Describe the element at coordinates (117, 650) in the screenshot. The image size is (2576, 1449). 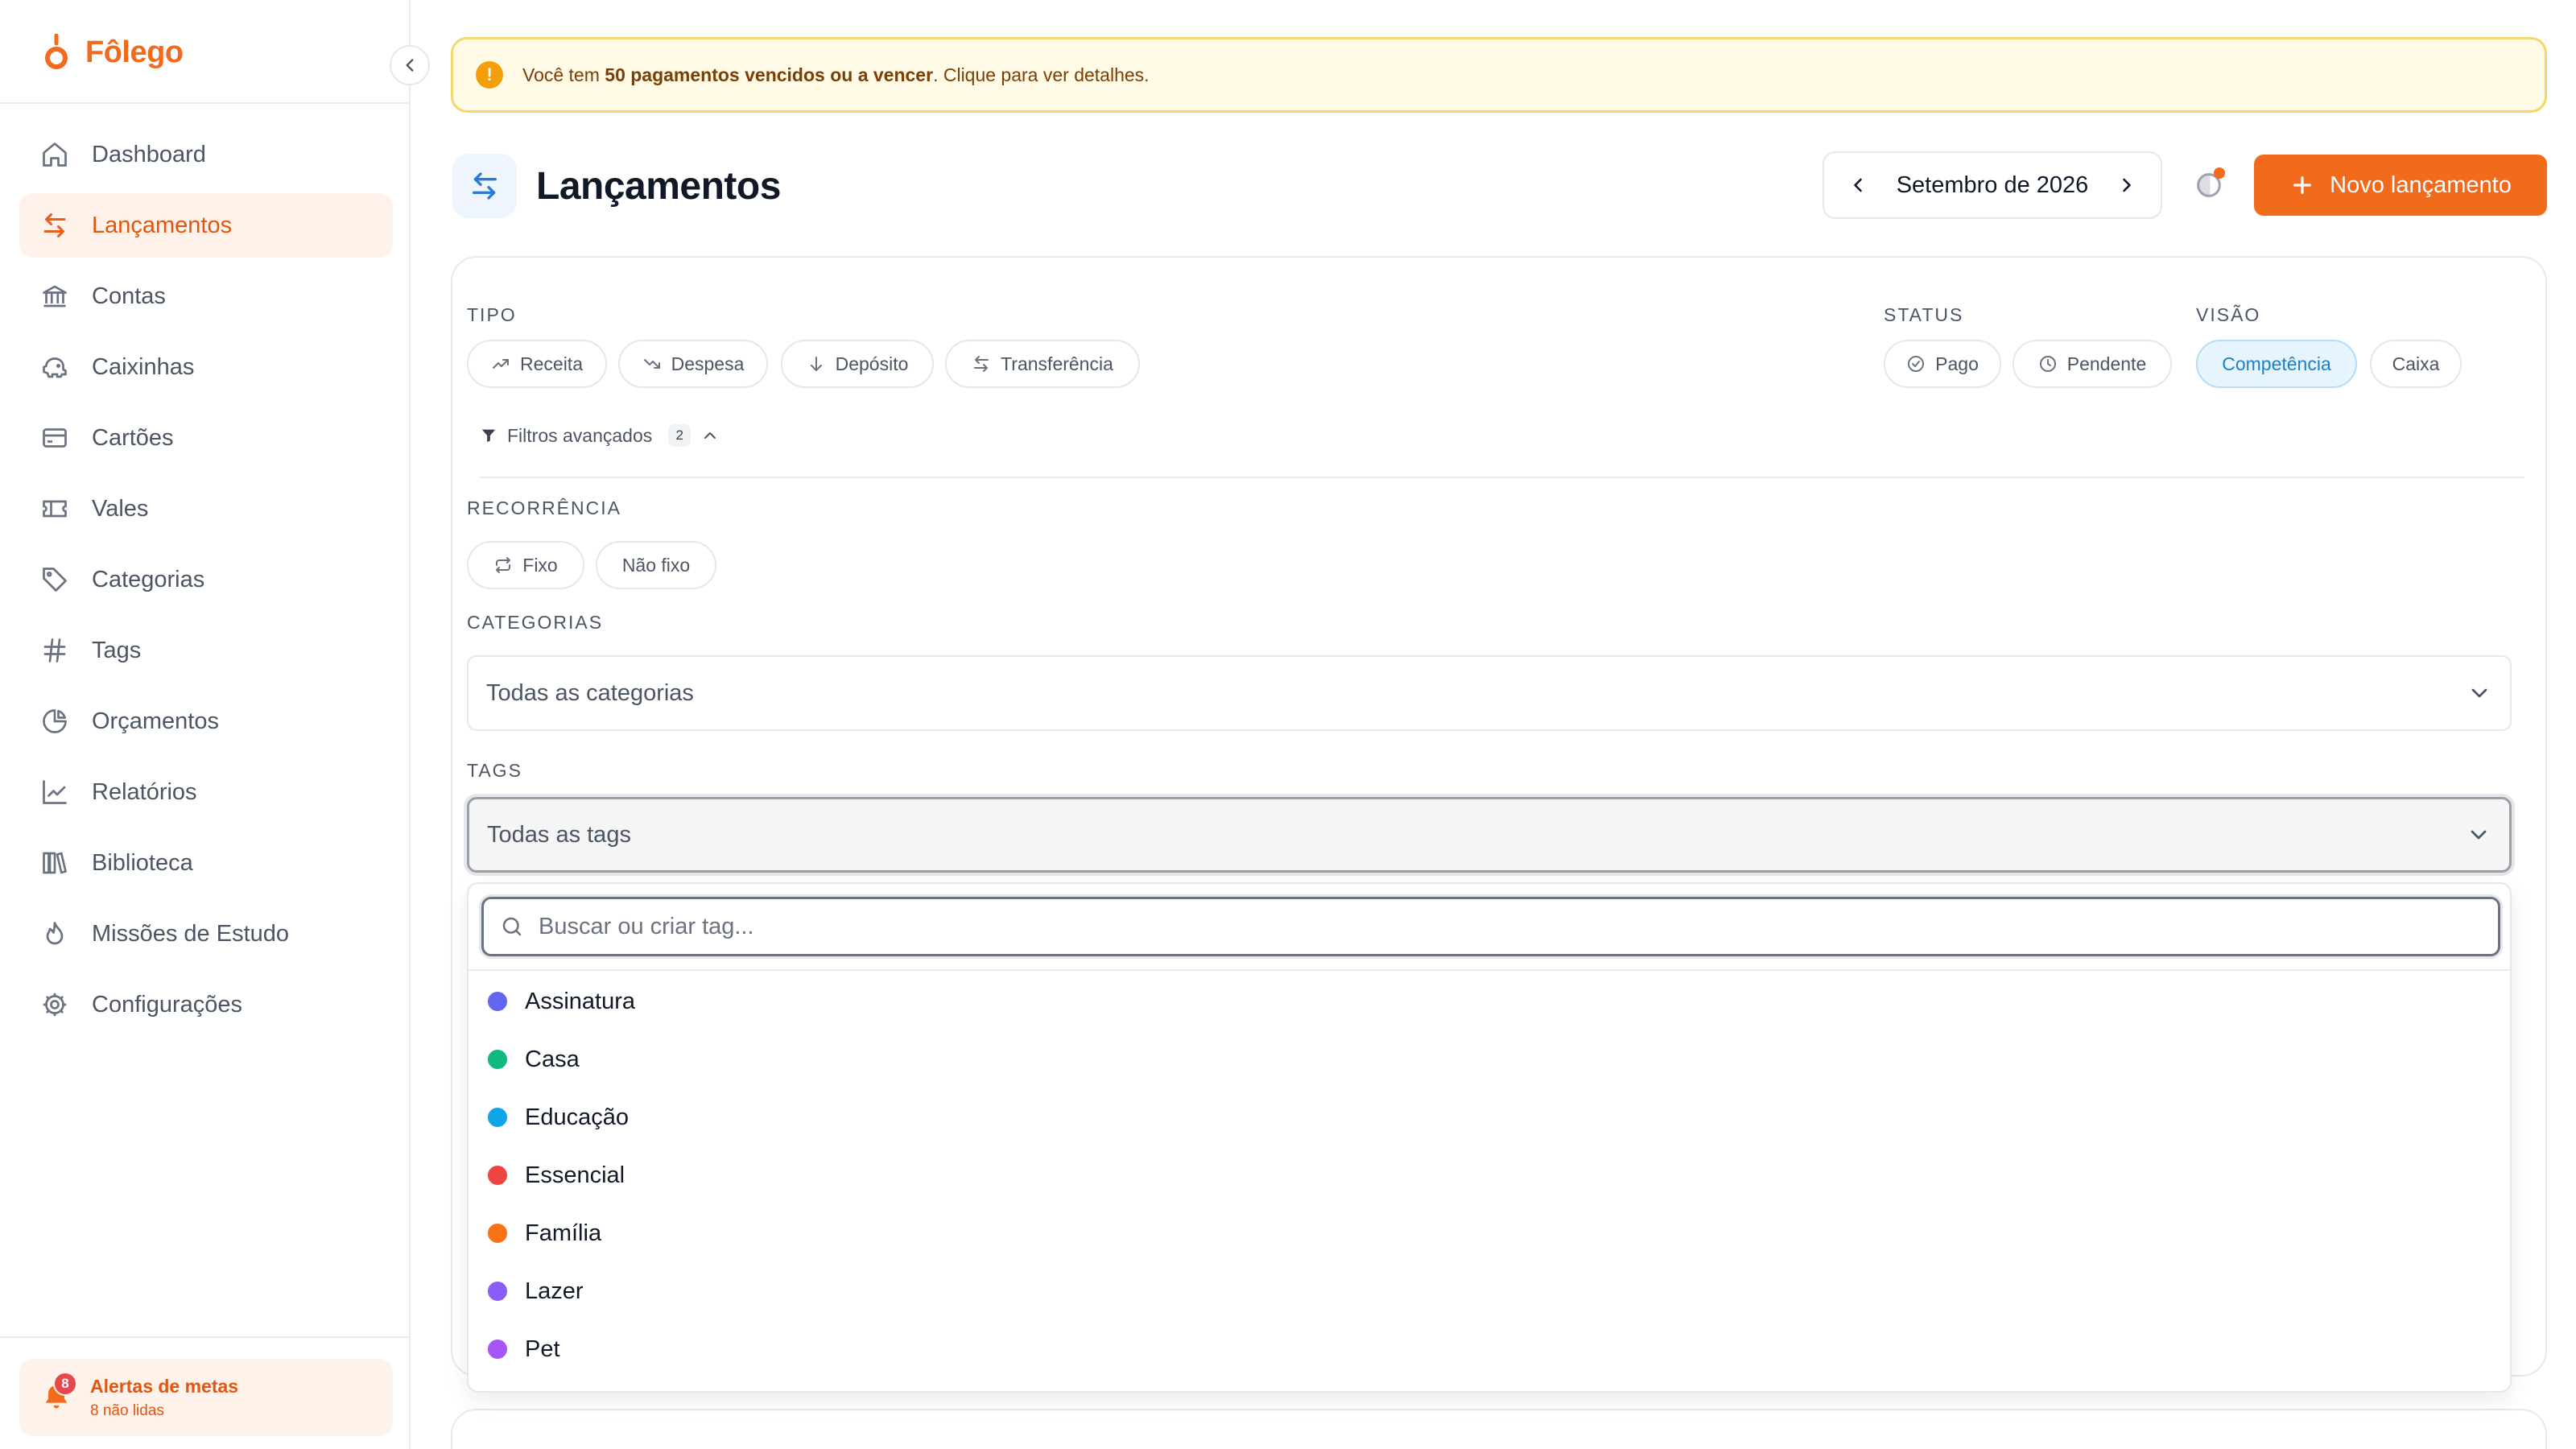
I see `sidebar-item-label: Tags` at that location.